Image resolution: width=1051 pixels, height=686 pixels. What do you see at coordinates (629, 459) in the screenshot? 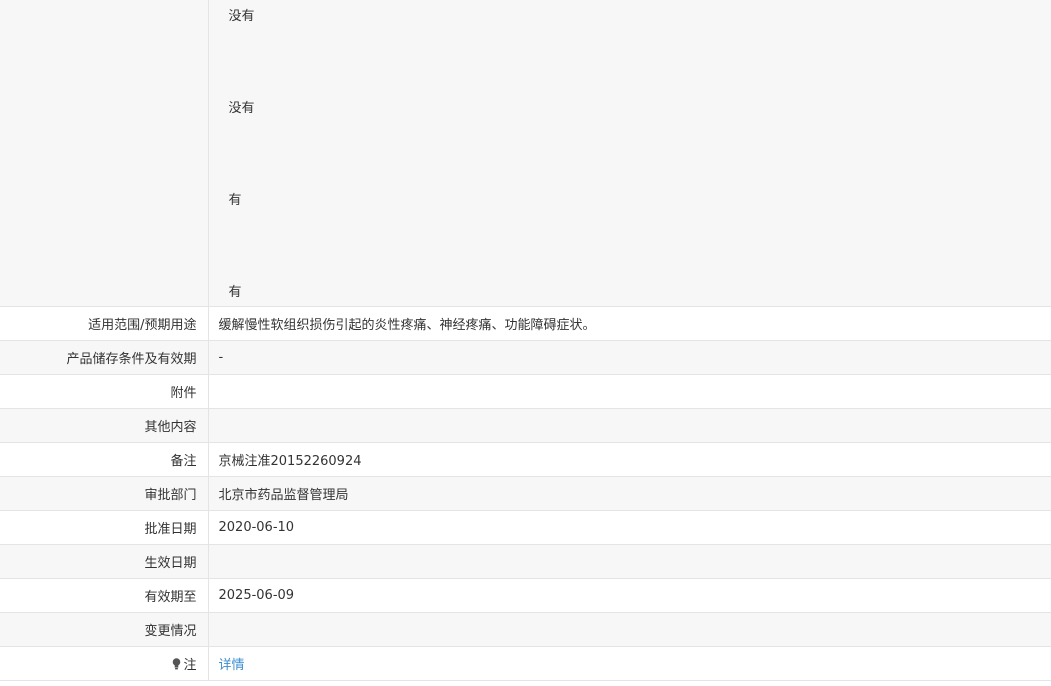
I see `row-value: 京械注准20152260924` at bounding box center [629, 459].